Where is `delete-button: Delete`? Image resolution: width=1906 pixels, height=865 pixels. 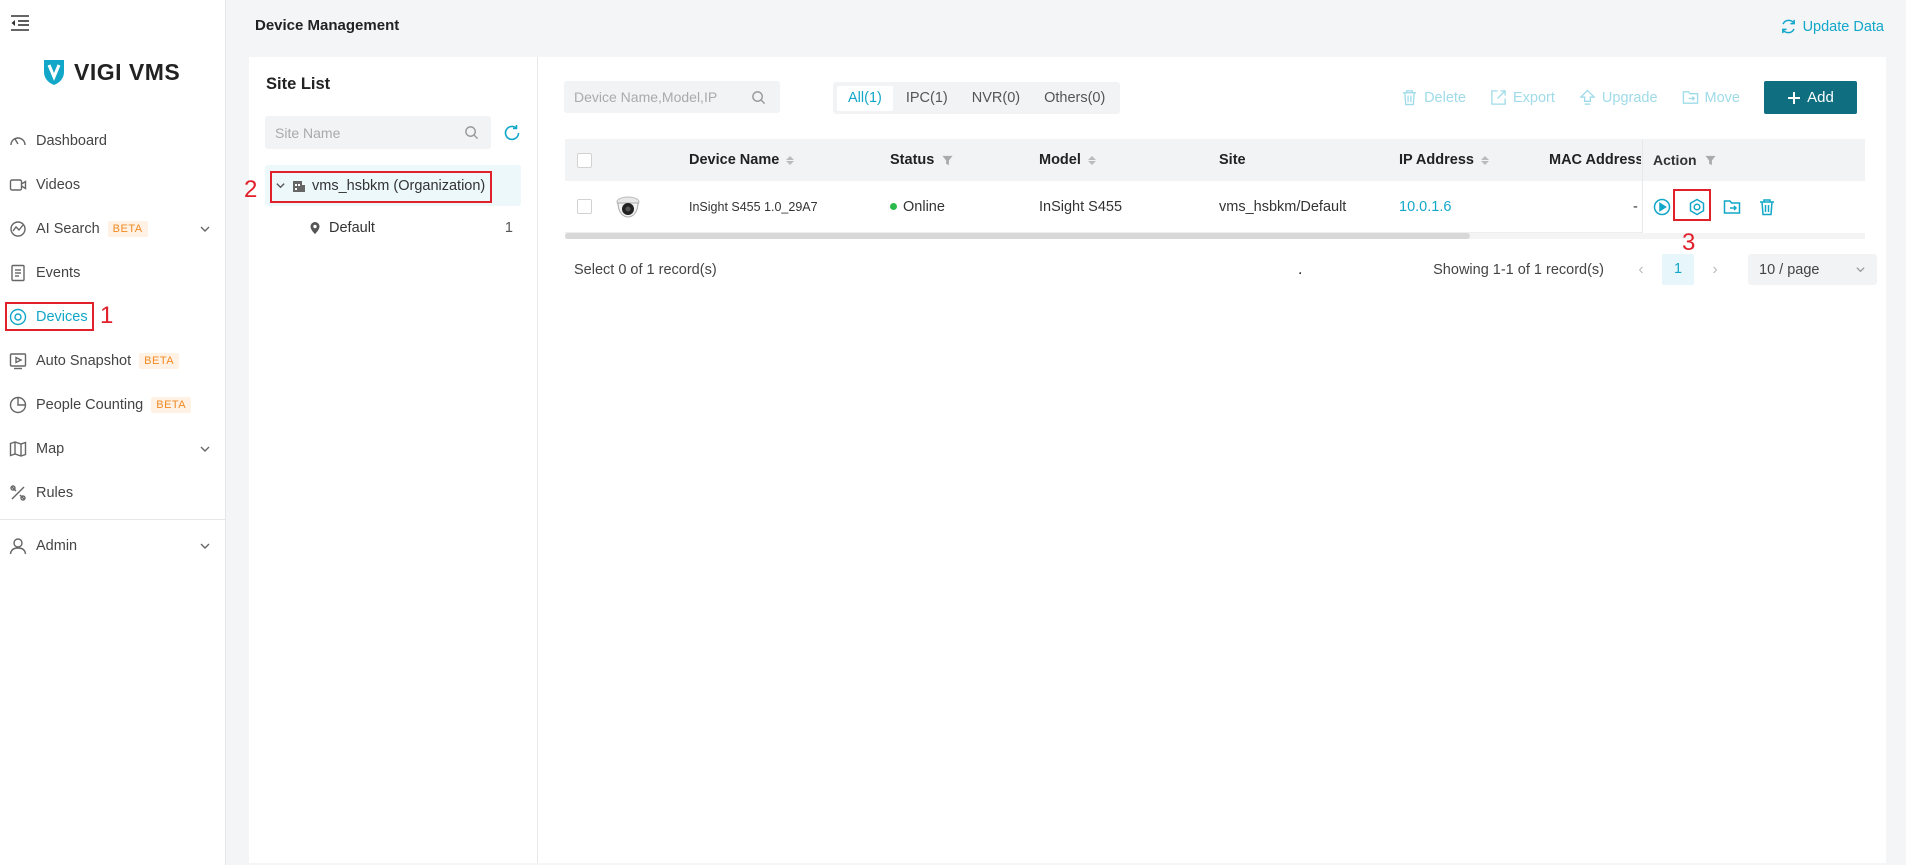
delete-button: Delete is located at coordinates (1433, 97).